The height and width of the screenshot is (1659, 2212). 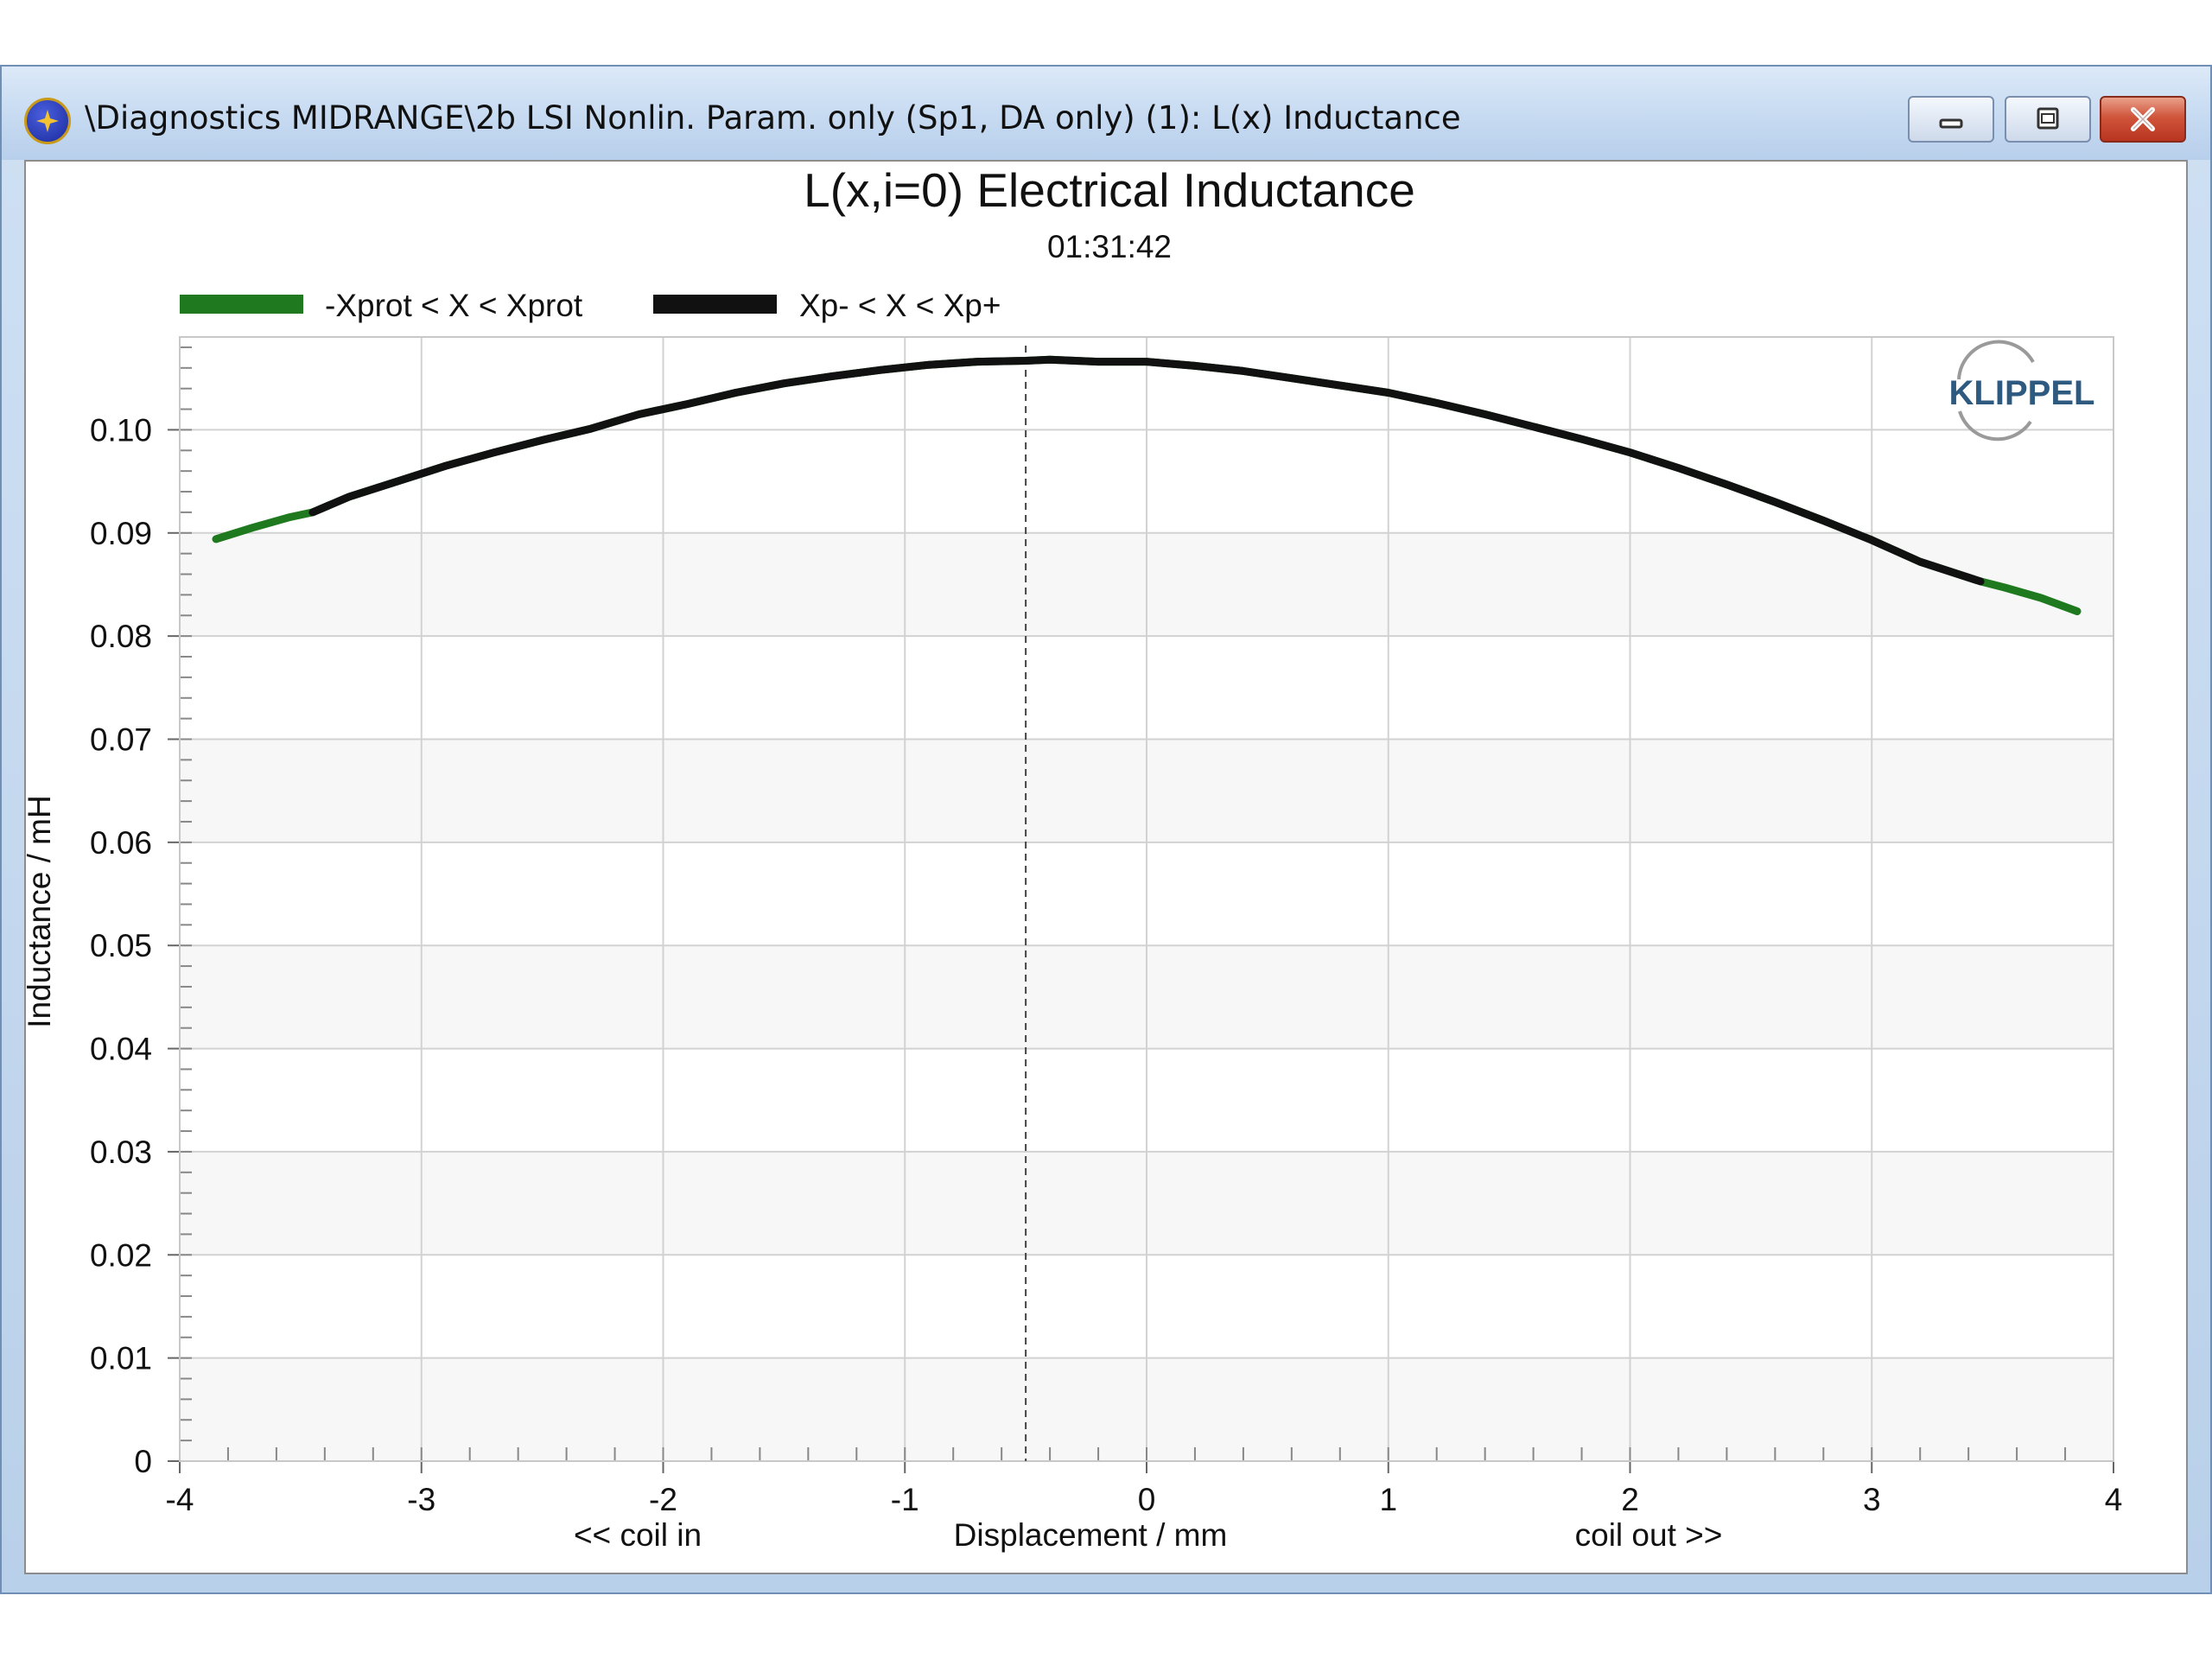 I want to click on minimize-button, so click(x=1951, y=119).